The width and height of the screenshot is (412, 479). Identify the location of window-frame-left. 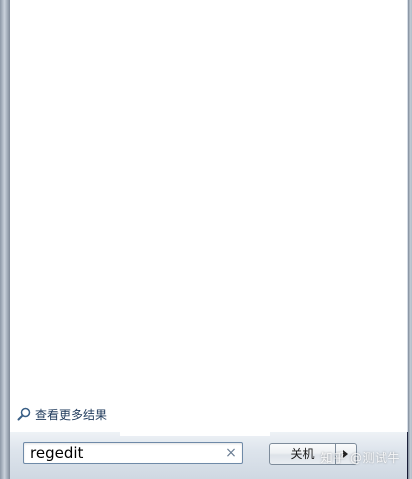
(5, 239).